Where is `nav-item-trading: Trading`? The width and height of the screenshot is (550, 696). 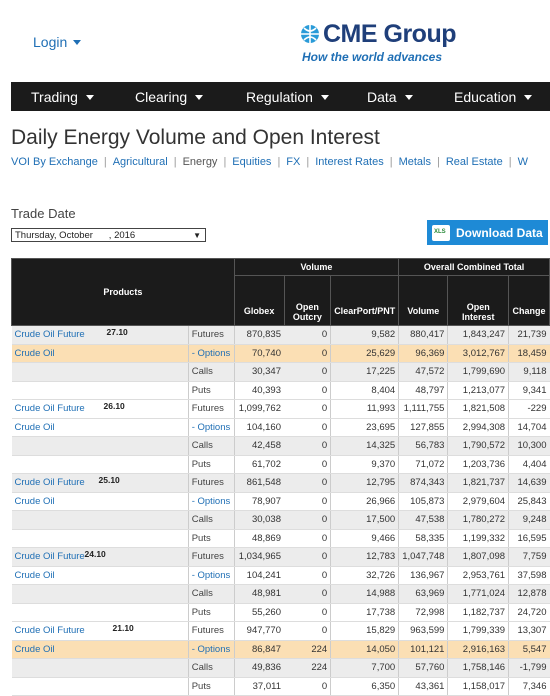
nav-item-trading: Trading is located at coordinates (62, 97).